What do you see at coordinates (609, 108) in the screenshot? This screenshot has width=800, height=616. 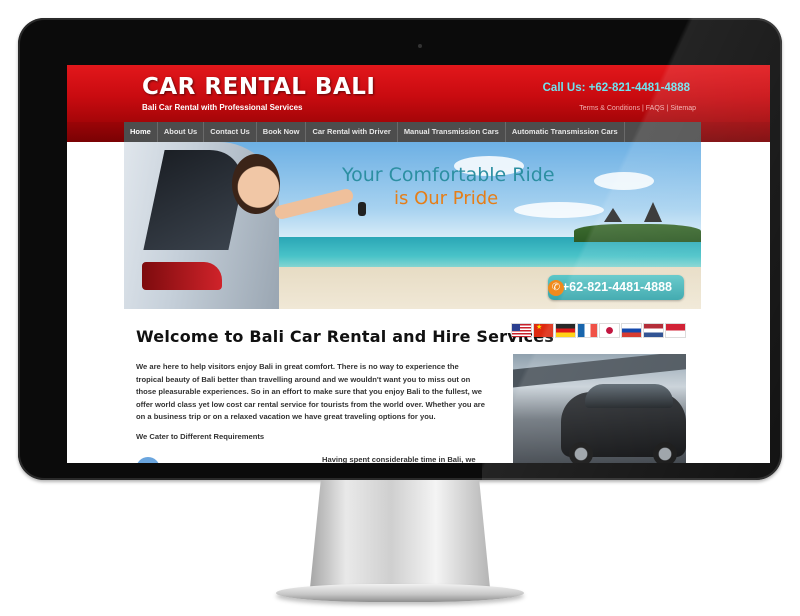 I see `terms-link: Terms & Conditions` at bounding box center [609, 108].